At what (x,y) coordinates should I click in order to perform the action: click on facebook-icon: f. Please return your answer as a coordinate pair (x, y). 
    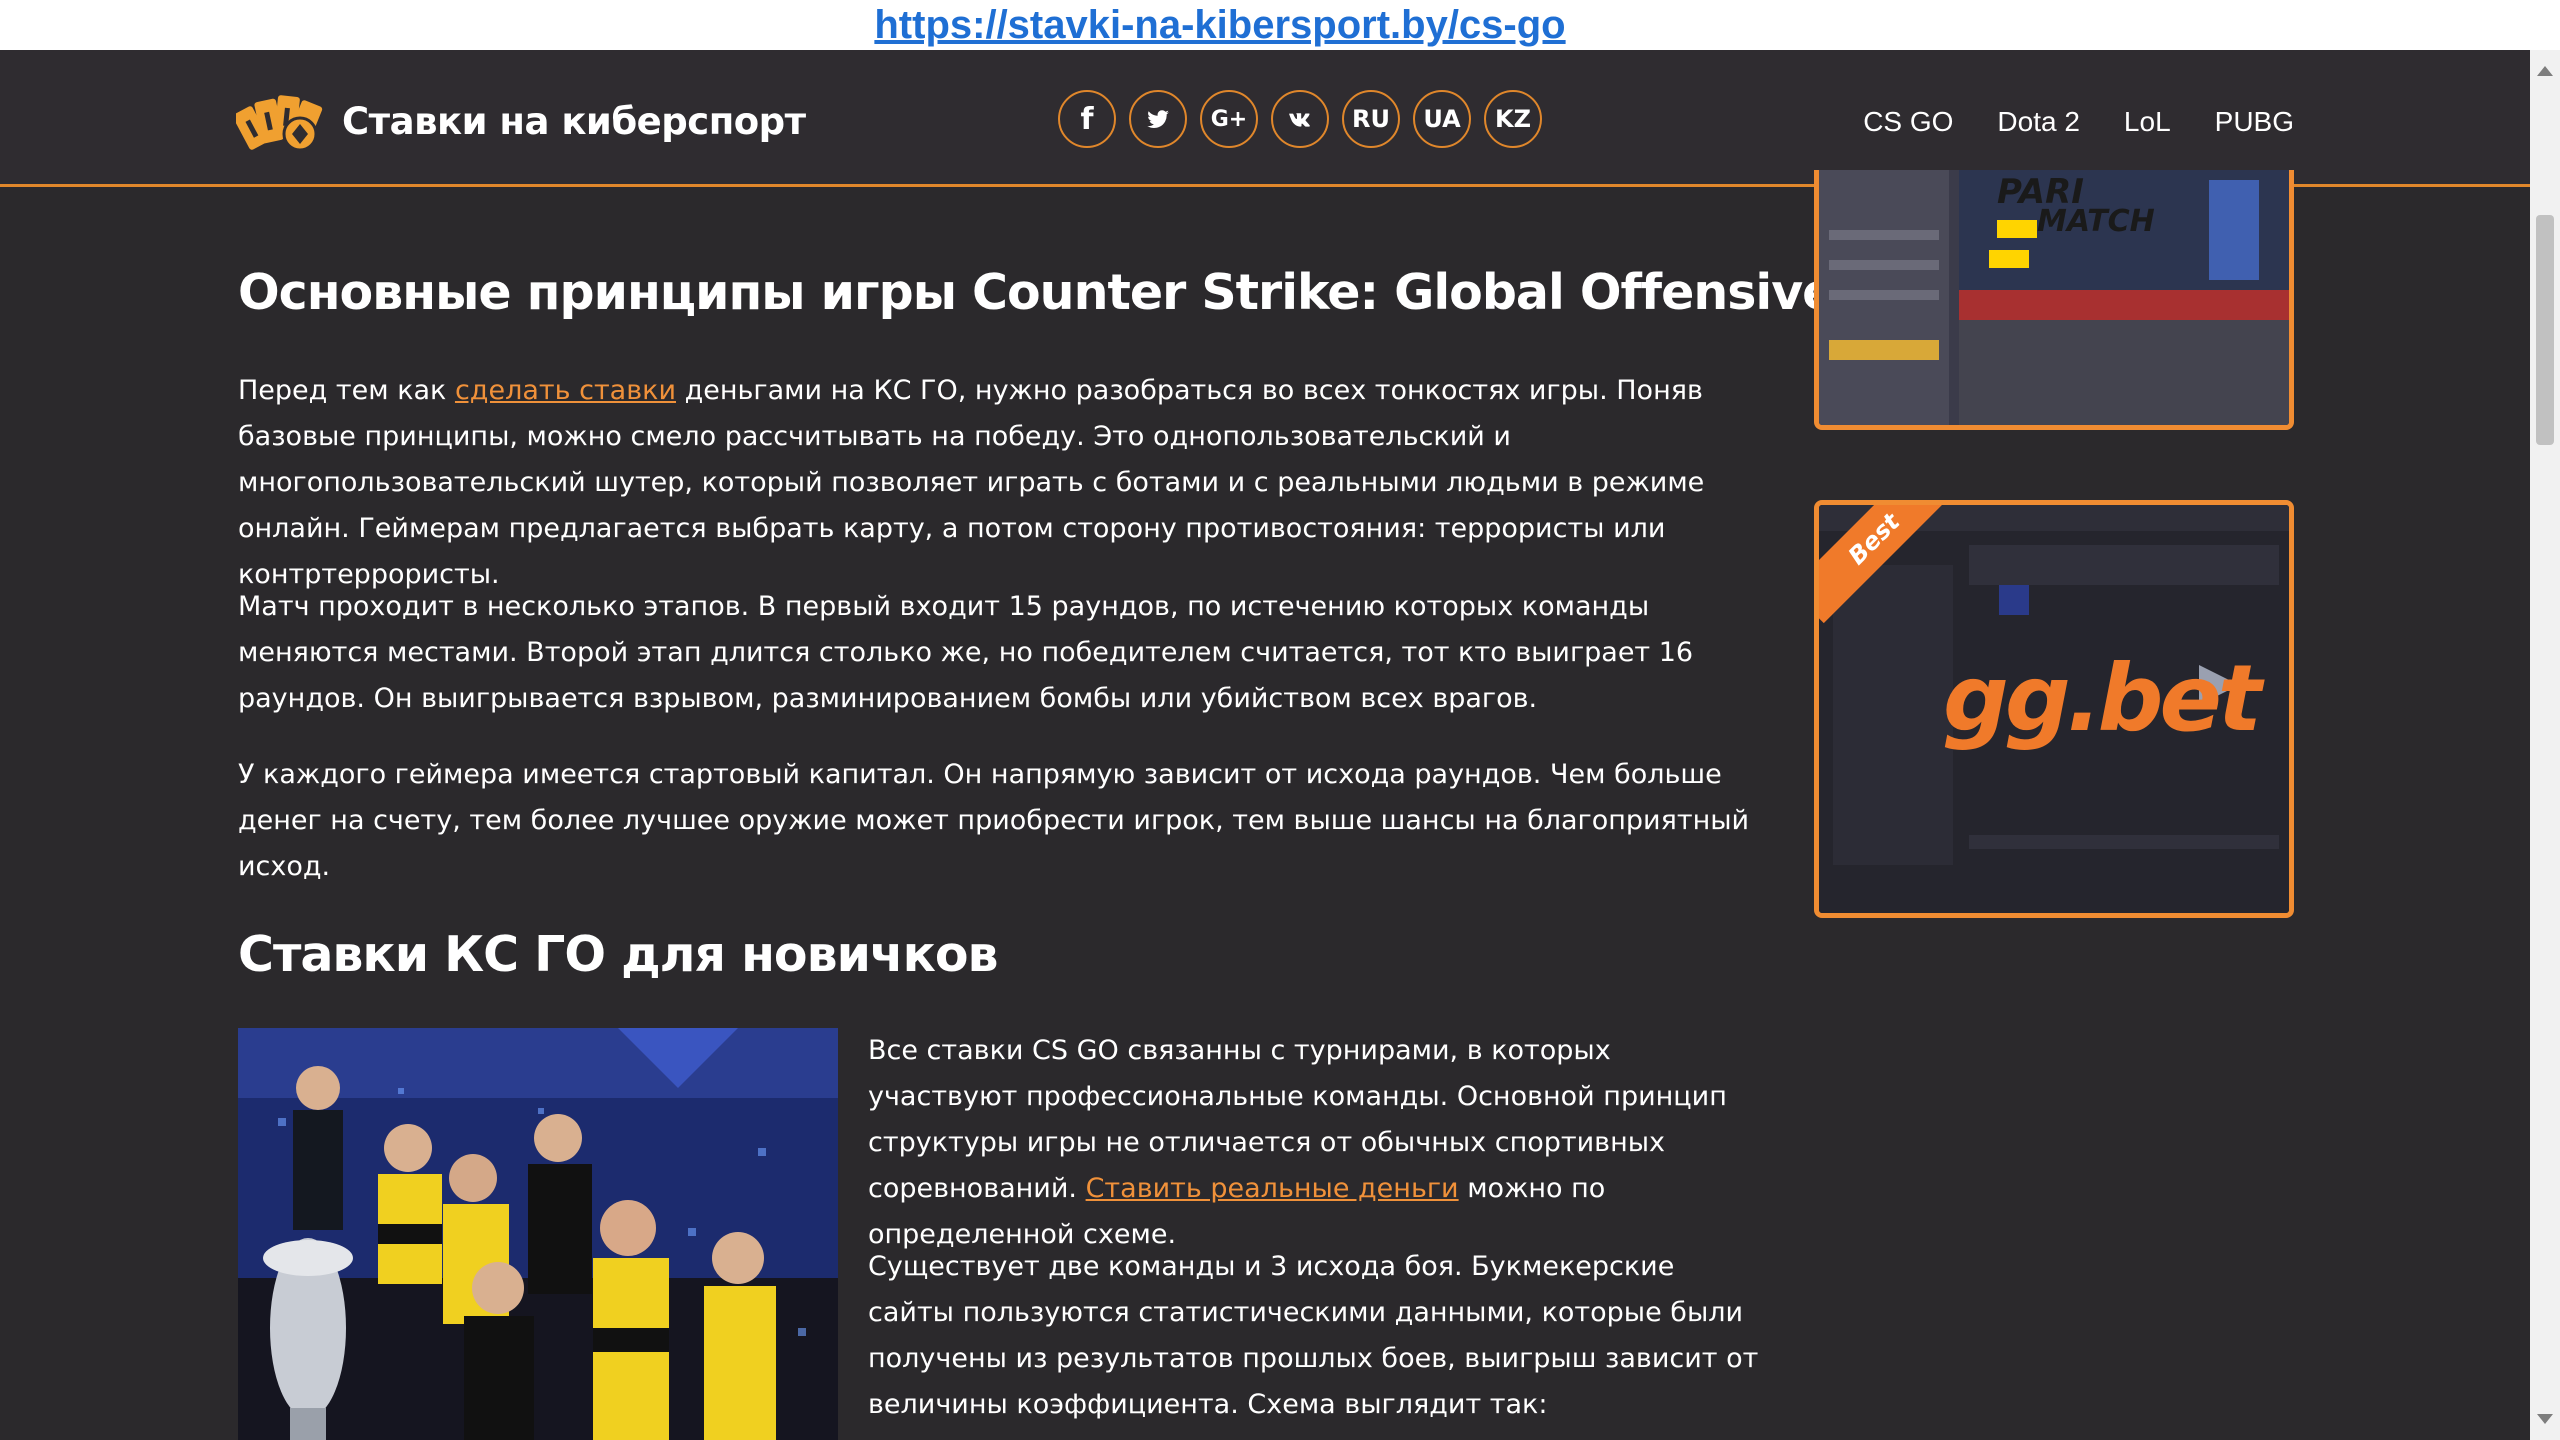
    Looking at the image, I should click on (1087, 119).